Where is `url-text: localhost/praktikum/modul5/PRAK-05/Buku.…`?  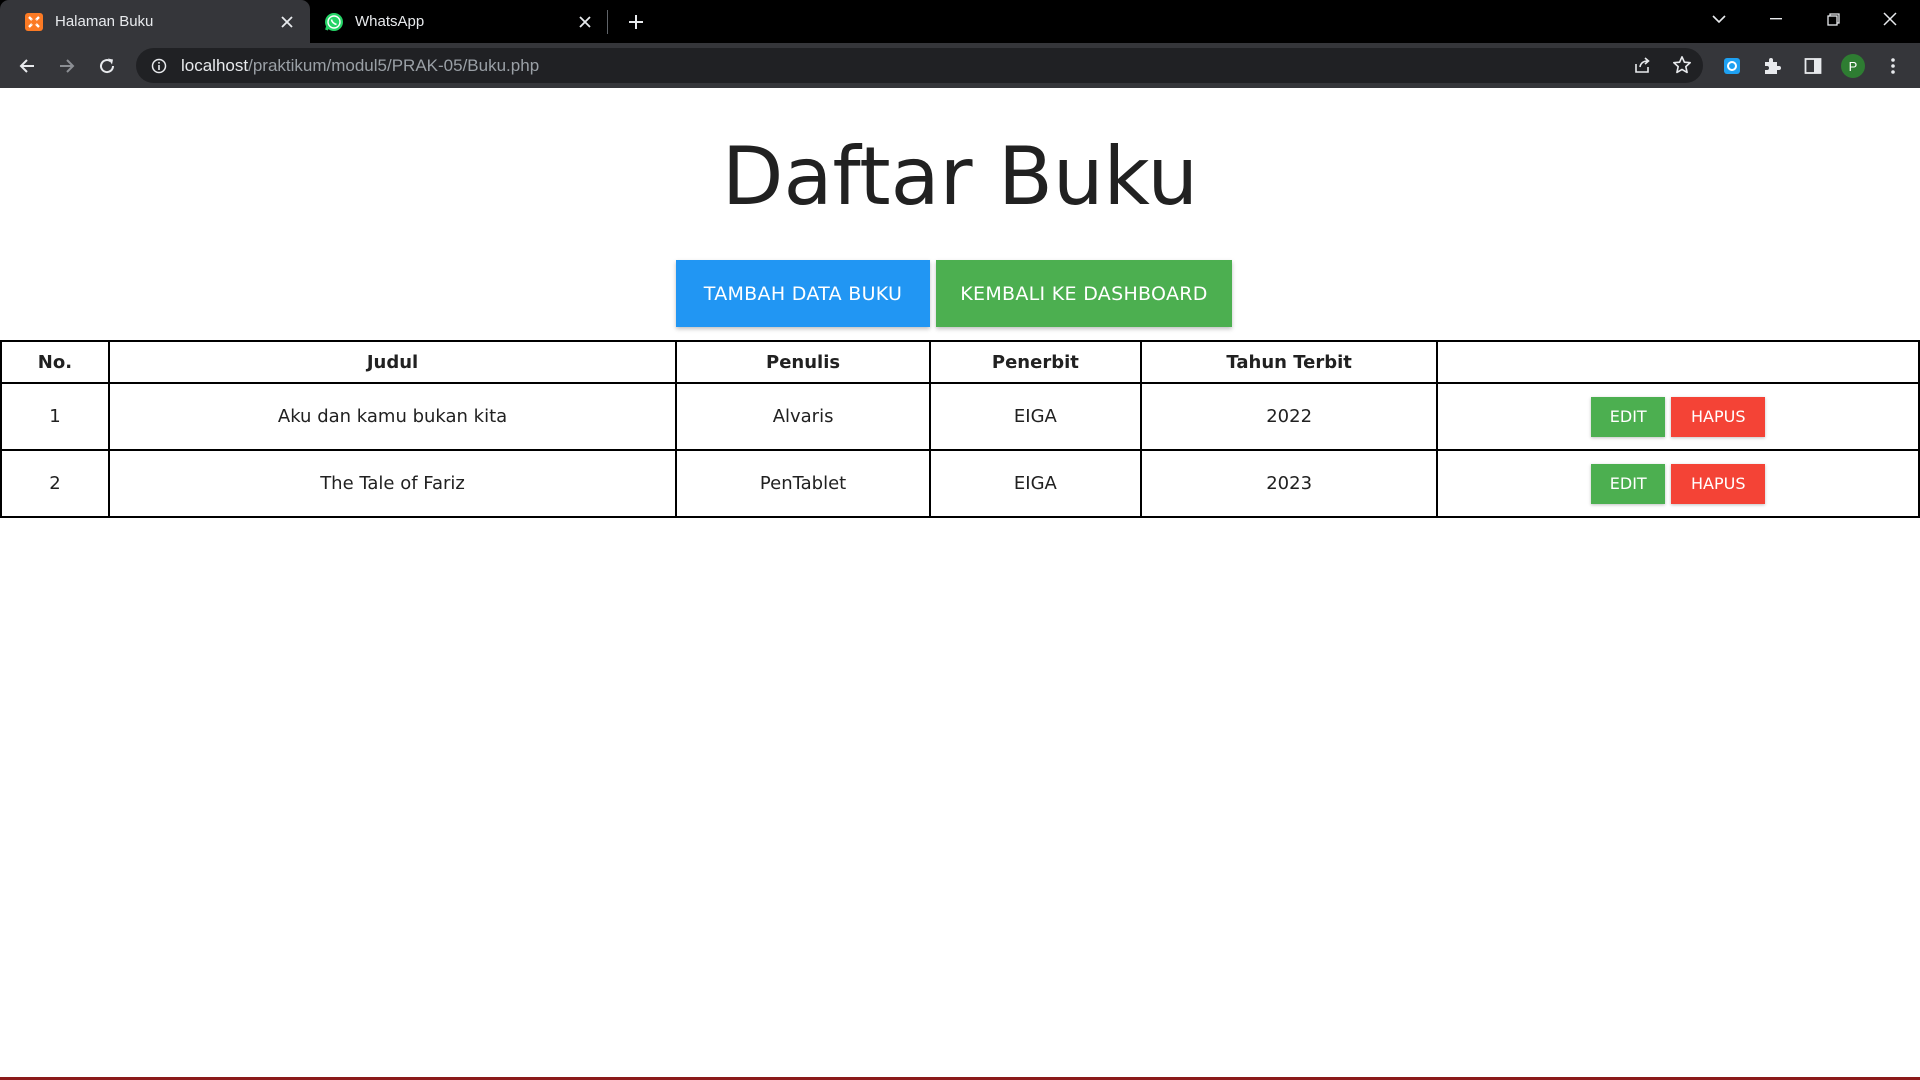
url-text: localhost/praktikum/modul5/PRAK-05/Buku.… is located at coordinates (360, 66).